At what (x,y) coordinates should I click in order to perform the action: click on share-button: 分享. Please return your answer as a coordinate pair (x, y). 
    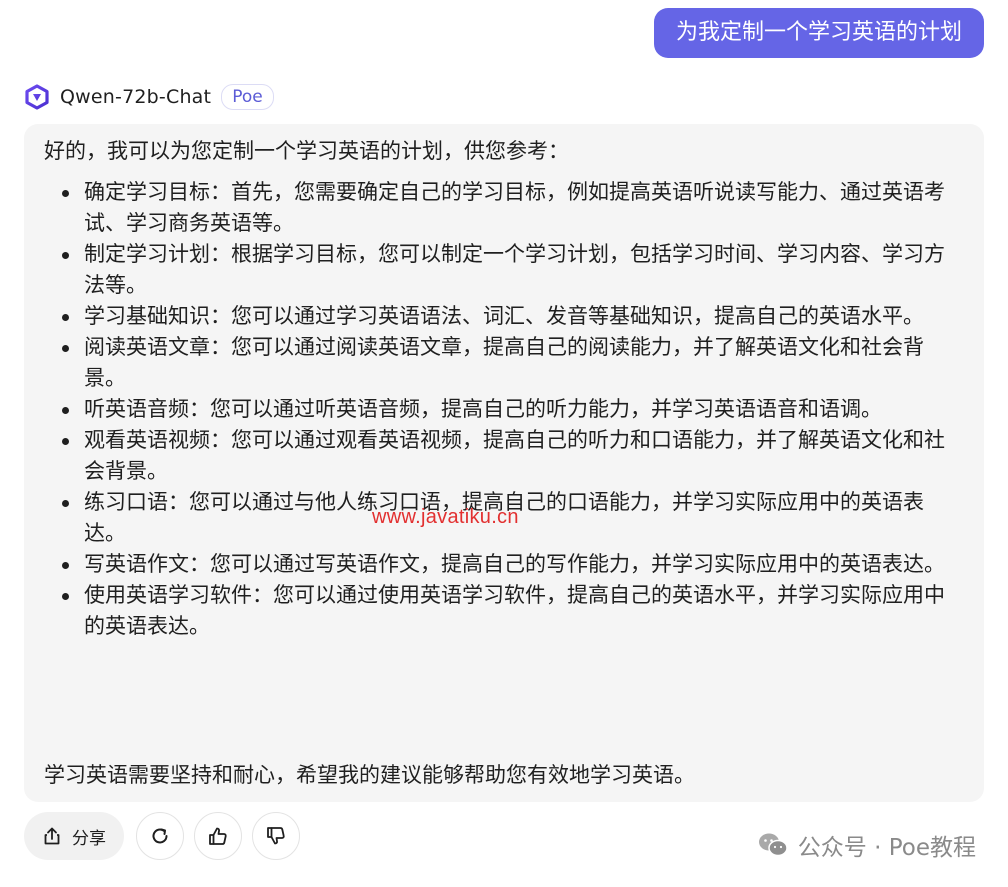
    Looking at the image, I should click on (74, 836).